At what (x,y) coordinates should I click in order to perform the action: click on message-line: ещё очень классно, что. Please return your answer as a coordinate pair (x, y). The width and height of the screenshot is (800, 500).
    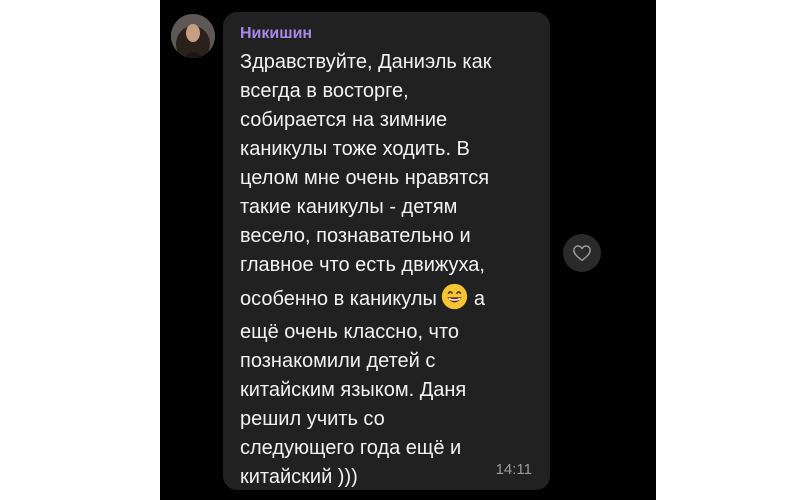
    Looking at the image, I should click on (350, 332).